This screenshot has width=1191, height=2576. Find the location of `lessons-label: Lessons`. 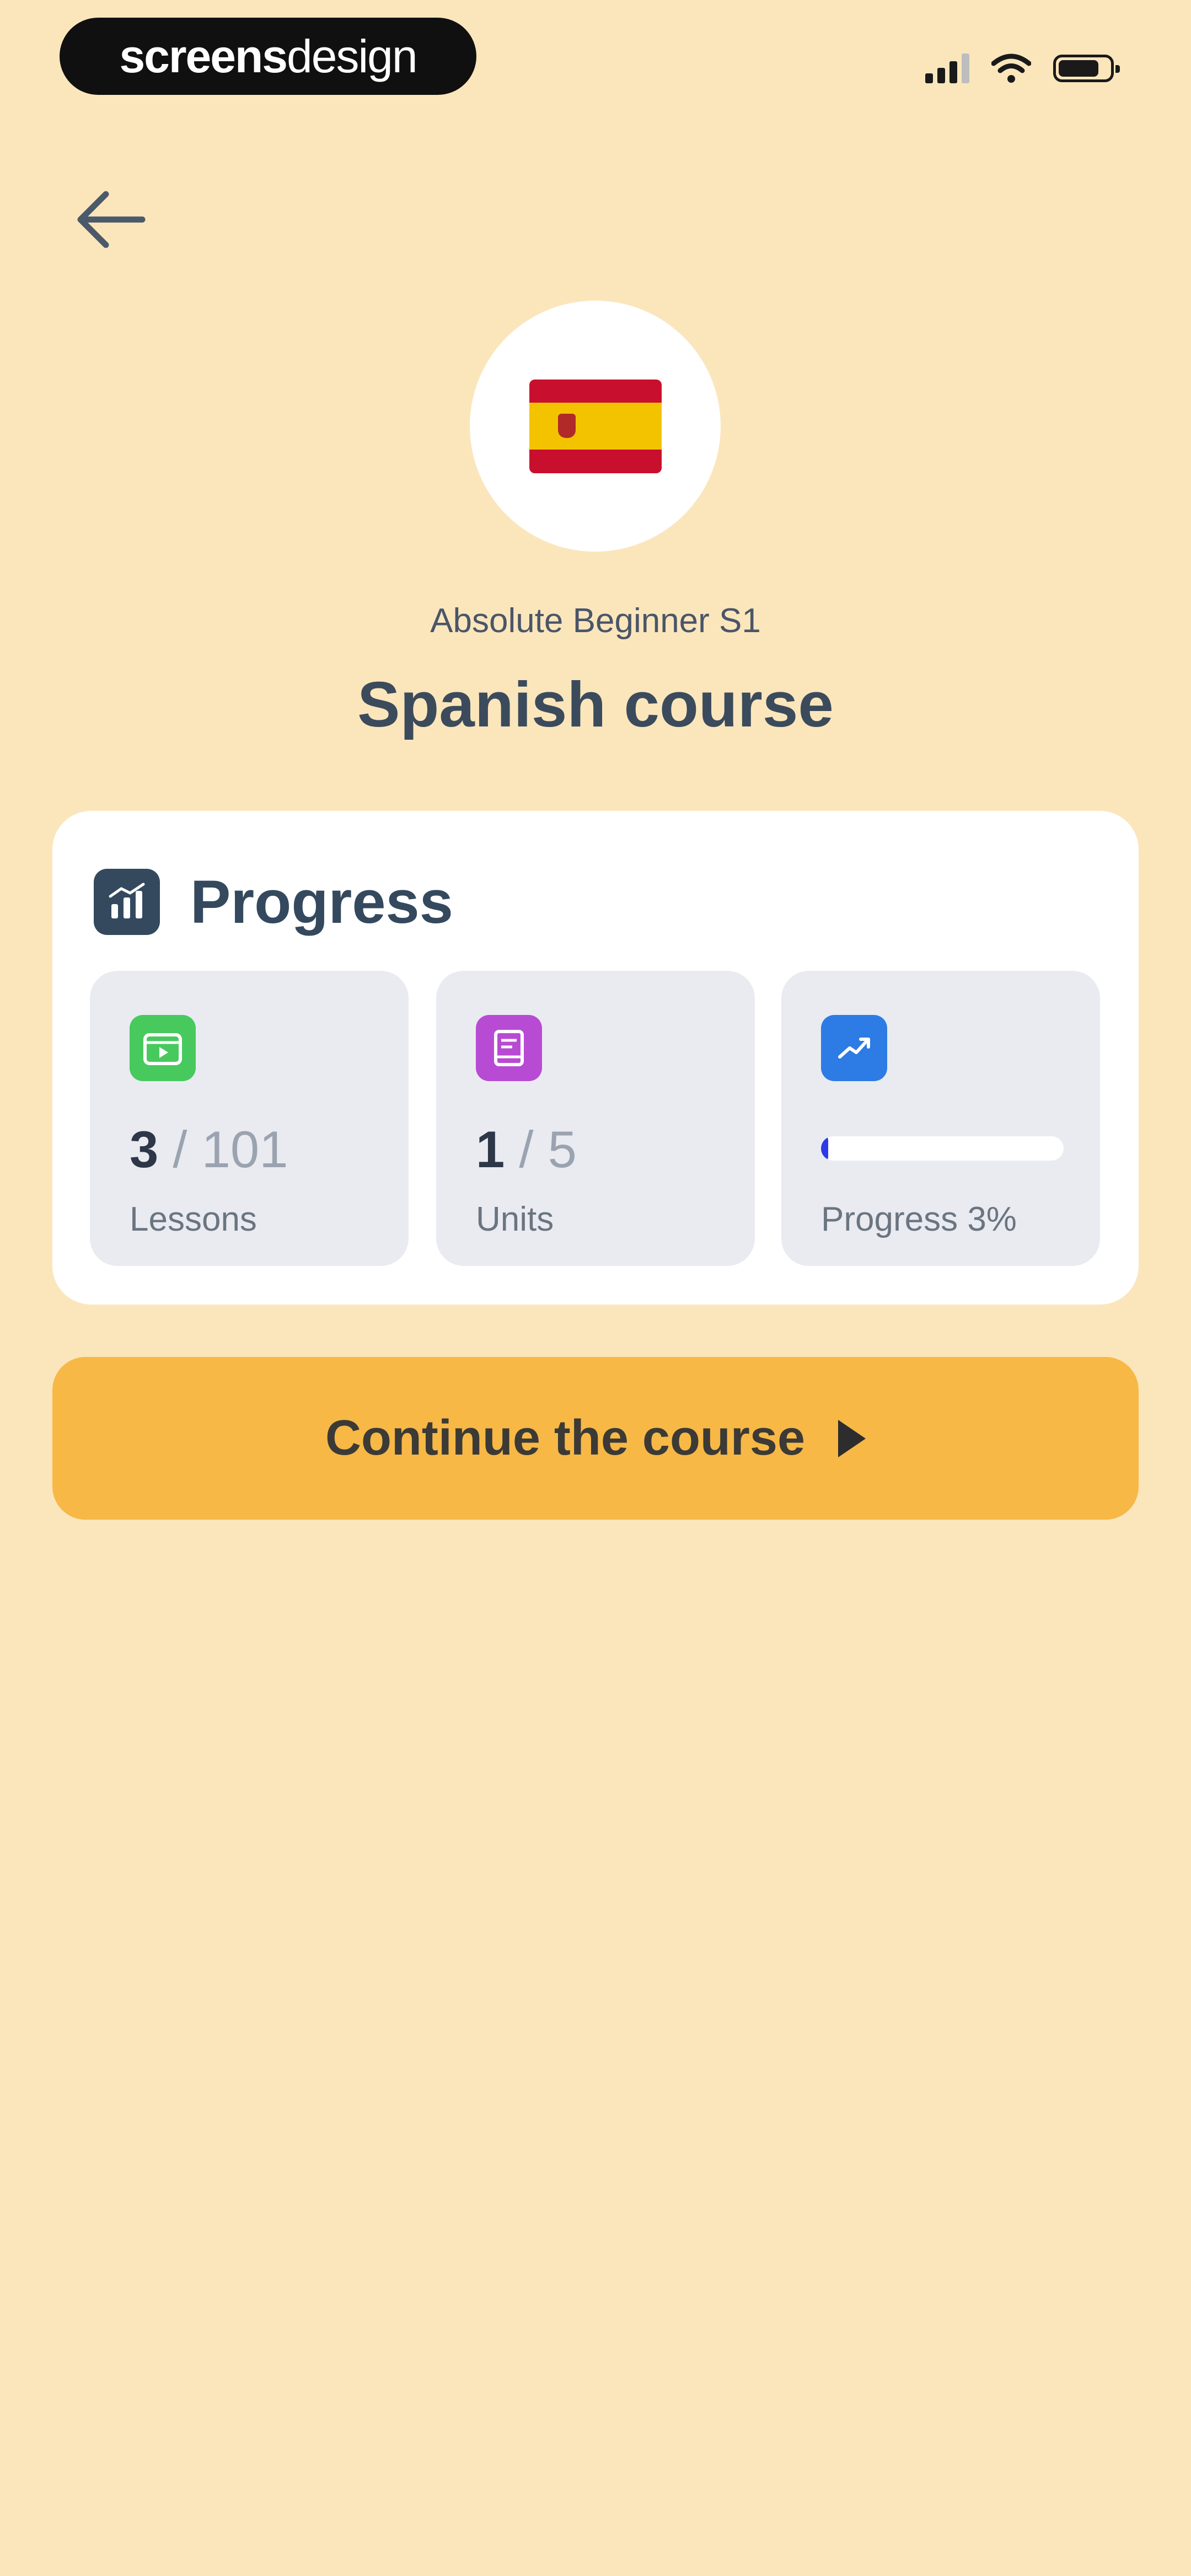

lessons-label: Lessons is located at coordinates (194, 1219).